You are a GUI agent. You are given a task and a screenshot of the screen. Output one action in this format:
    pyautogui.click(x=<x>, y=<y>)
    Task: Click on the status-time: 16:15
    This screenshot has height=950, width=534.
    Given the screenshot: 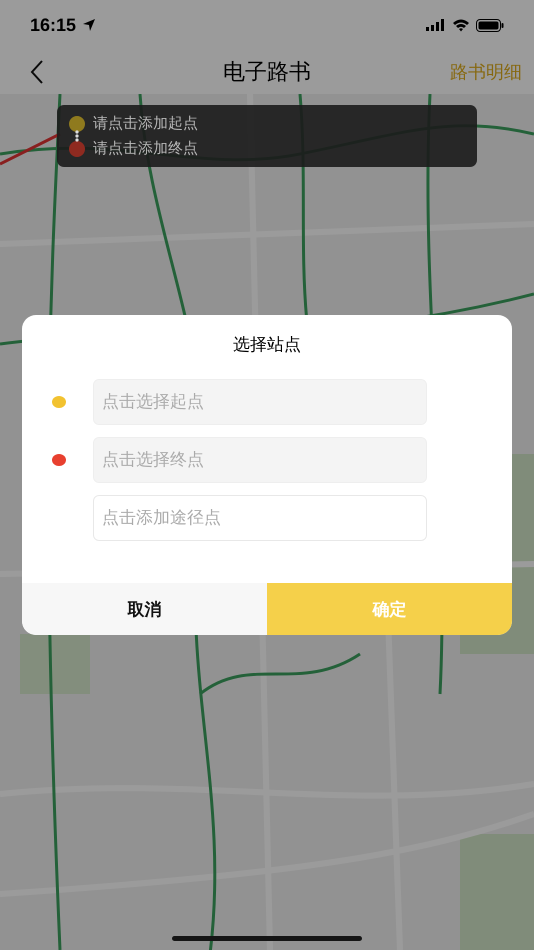 What is the action you would take?
    pyautogui.click(x=53, y=25)
    